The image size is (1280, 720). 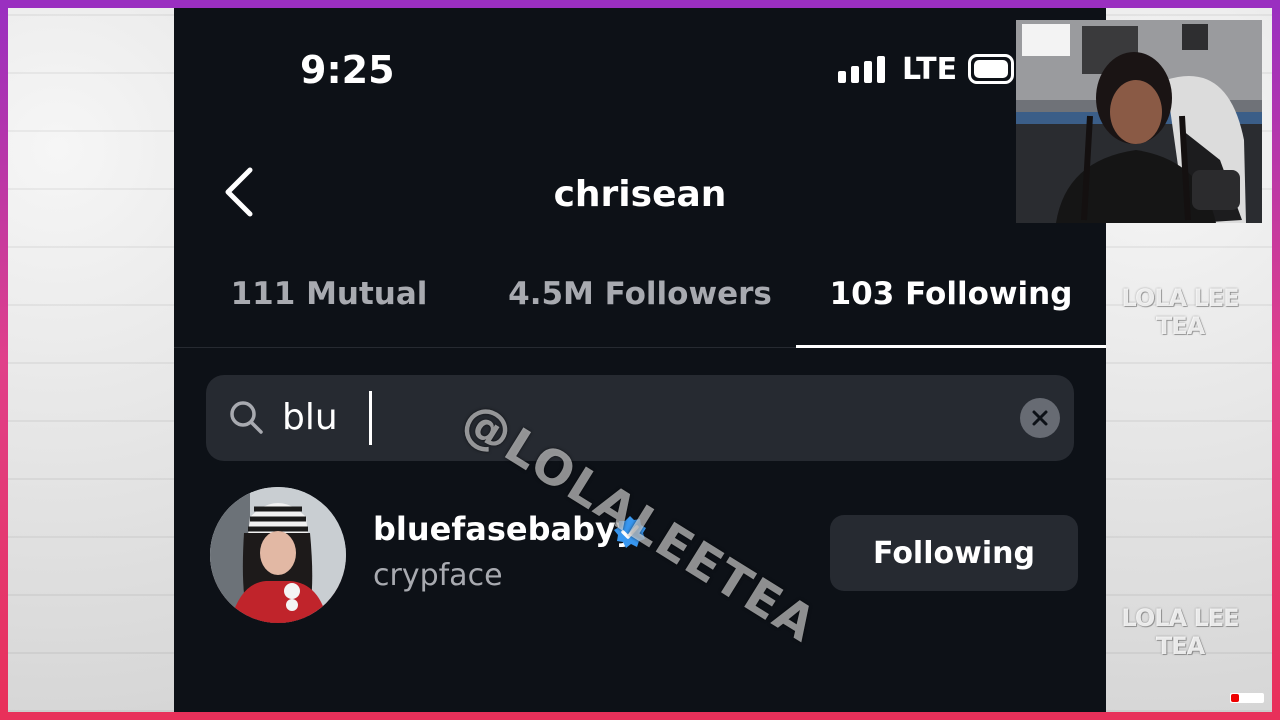 I want to click on tab-bar: 111 Mutual 4.5M Followers 103 Following, so click(x=640, y=312).